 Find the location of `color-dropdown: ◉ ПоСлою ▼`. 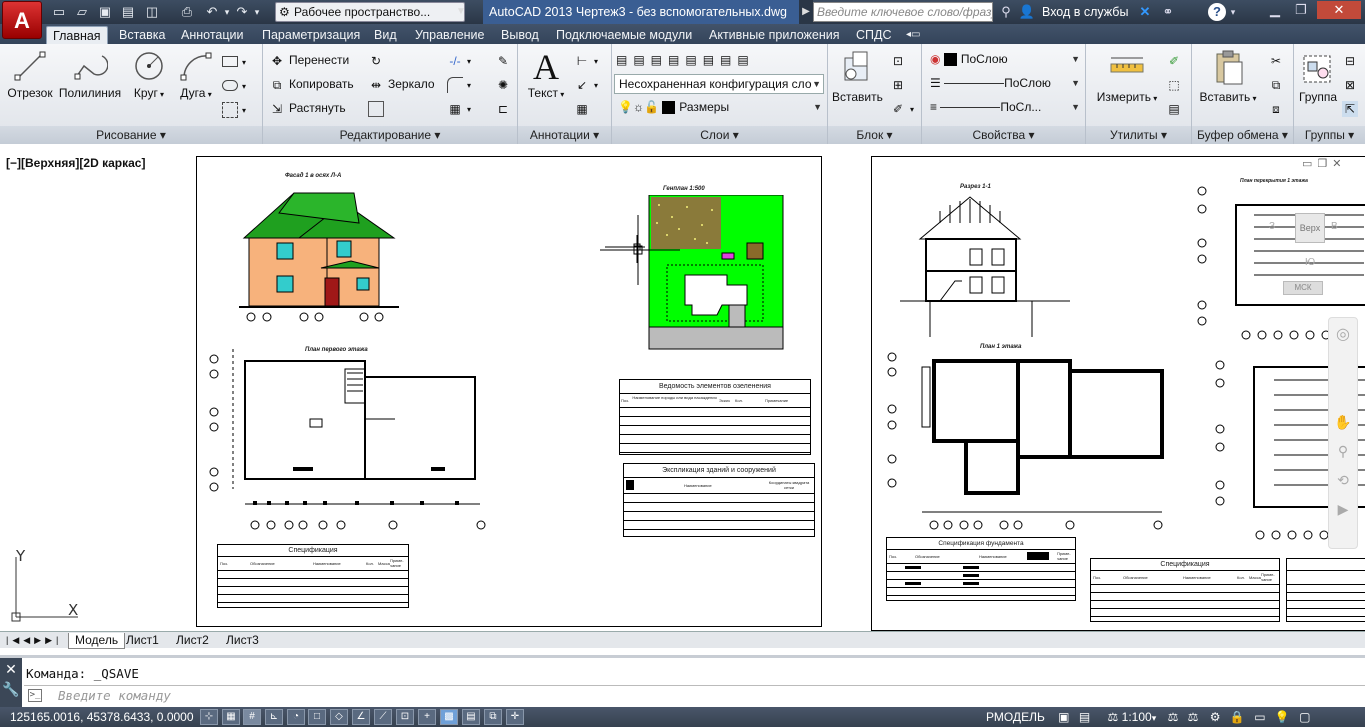

color-dropdown: ◉ ПоСлою ▼ is located at coordinates (1004, 60).